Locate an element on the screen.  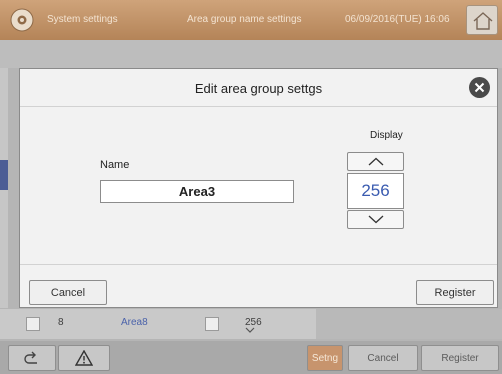
home-button is located at coordinates (482, 20).